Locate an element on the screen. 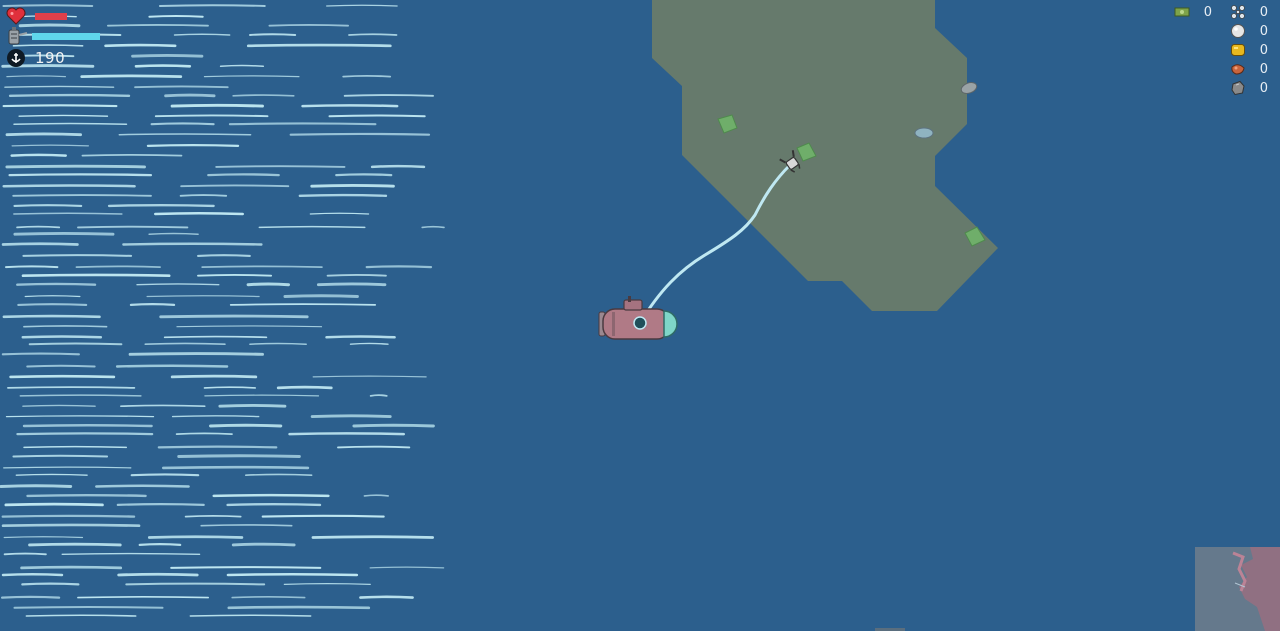 The width and height of the screenshot is (1280, 631). depth-row: 190 is located at coordinates (36, 58).